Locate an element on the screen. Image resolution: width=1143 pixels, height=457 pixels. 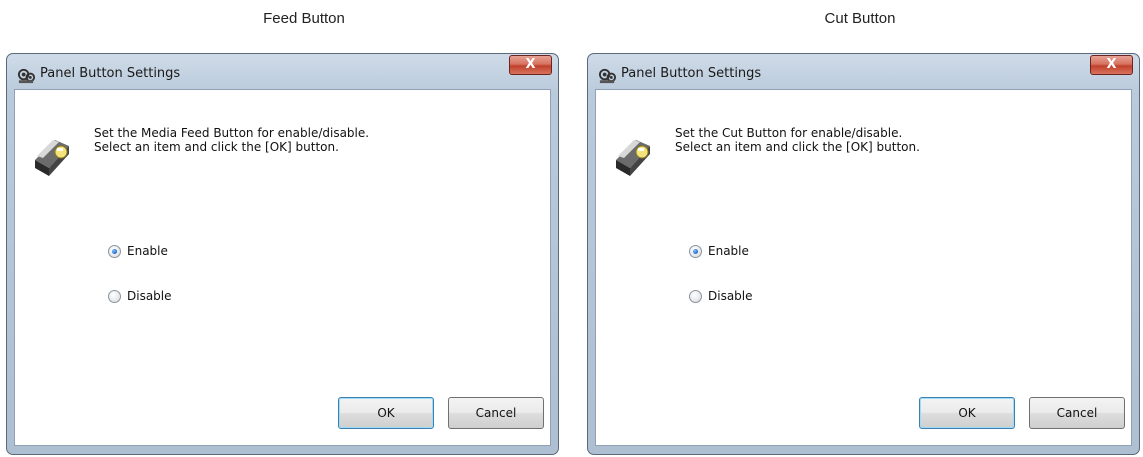
caption-cut-button: Cut Button is located at coordinates (860, 18).